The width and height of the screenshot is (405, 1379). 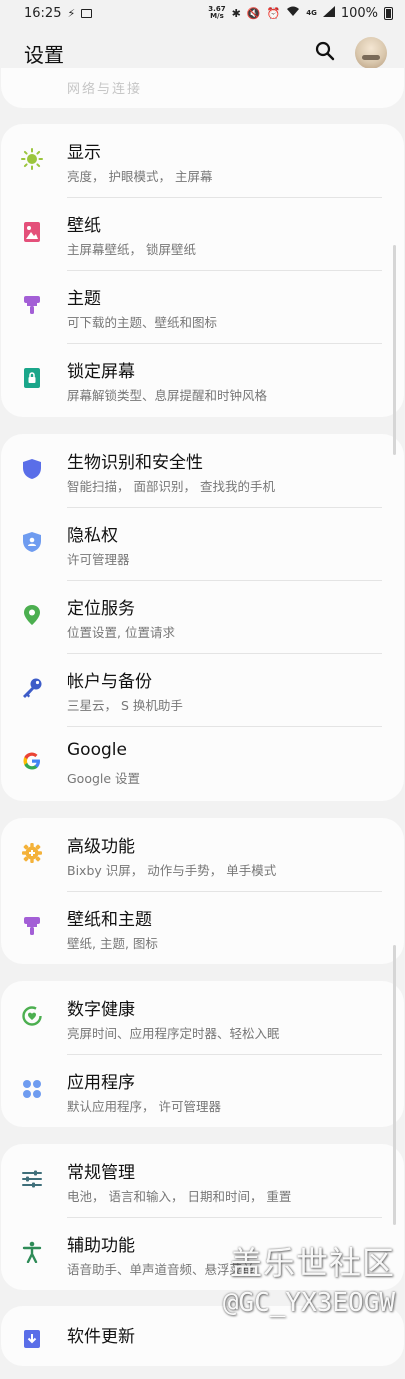 What do you see at coordinates (71, 13) in the screenshot?
I see `notification-icon: ⚡` at bounding box center [71, 13].